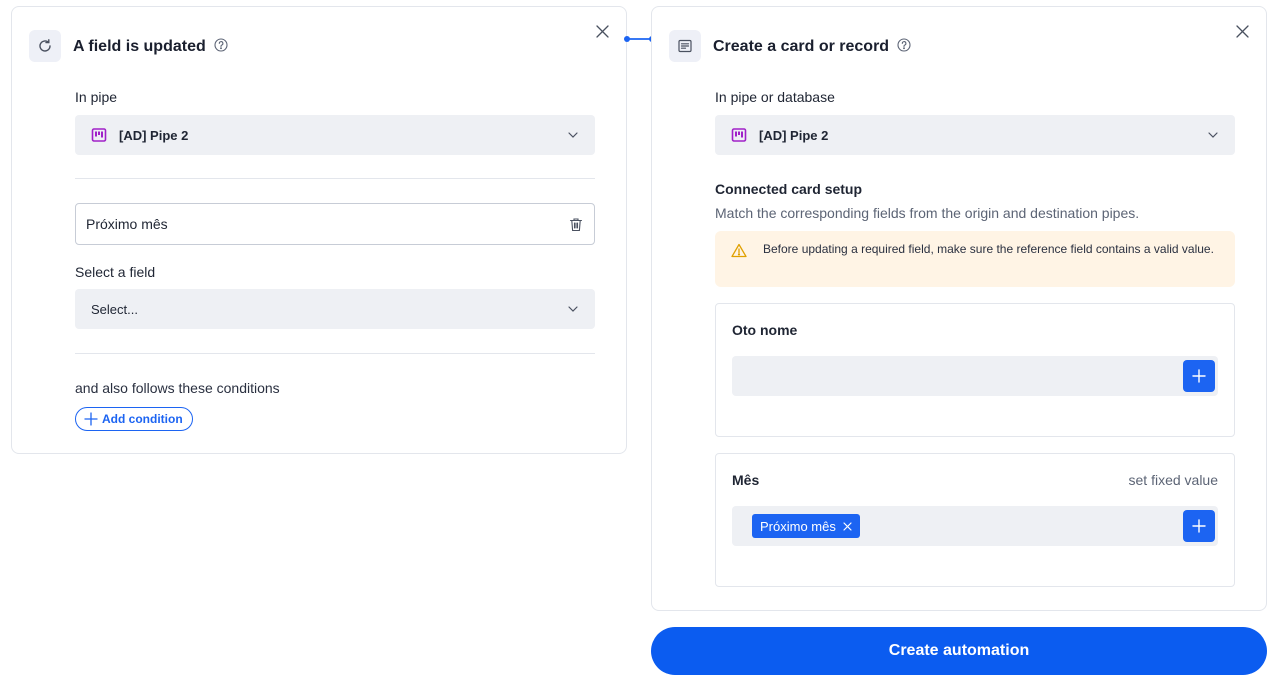 This screenshot has width=1278, height=683. I want to click on add-condition-label: Add condition, so click(142, 419).